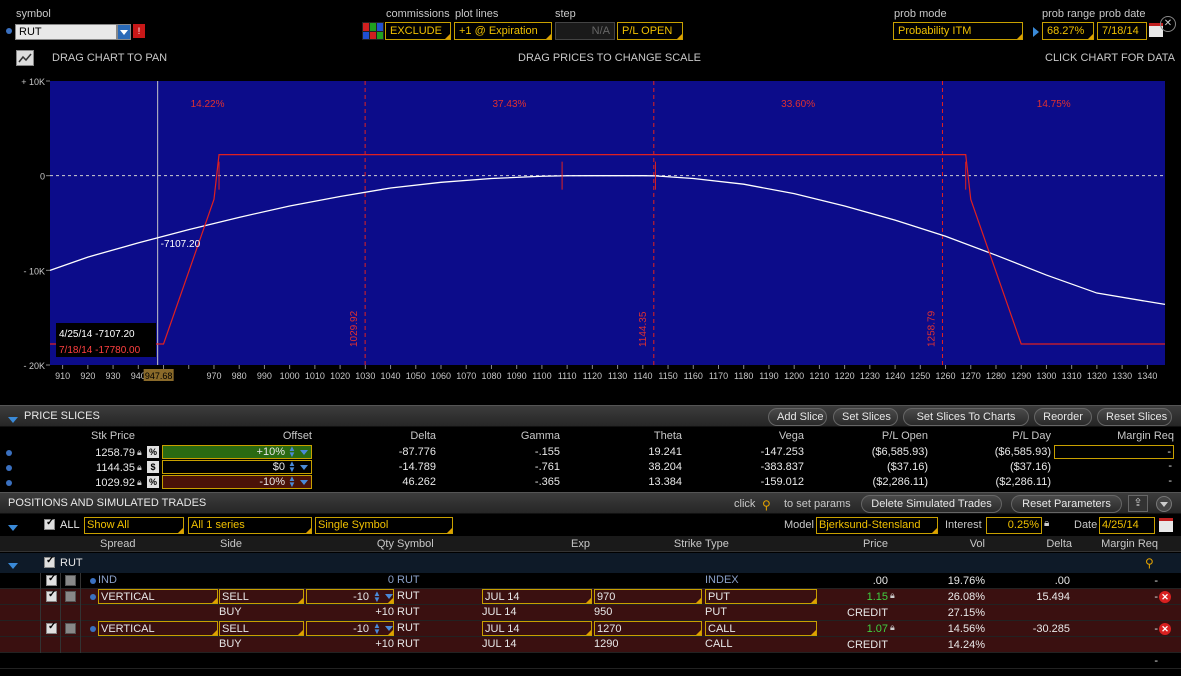 Image resolution: width=1181 pixels, height=676 pixels. I want to click on prob-range-select: 68.27%, so click(1068, 31).